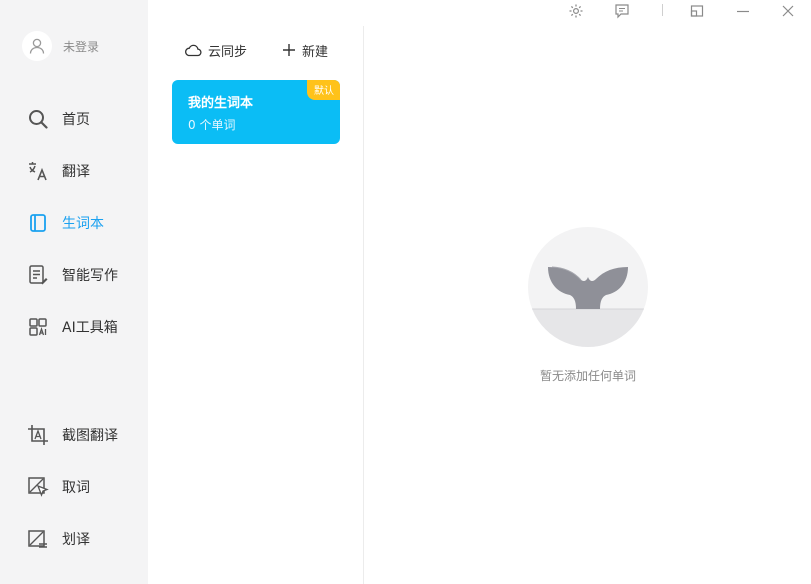 This screenshot has height=584, width=811. What do you see at coordinates (315, 52) in the screenshot?
I see `new-wordbook-label: 新建` at bounding box center [315, 52].